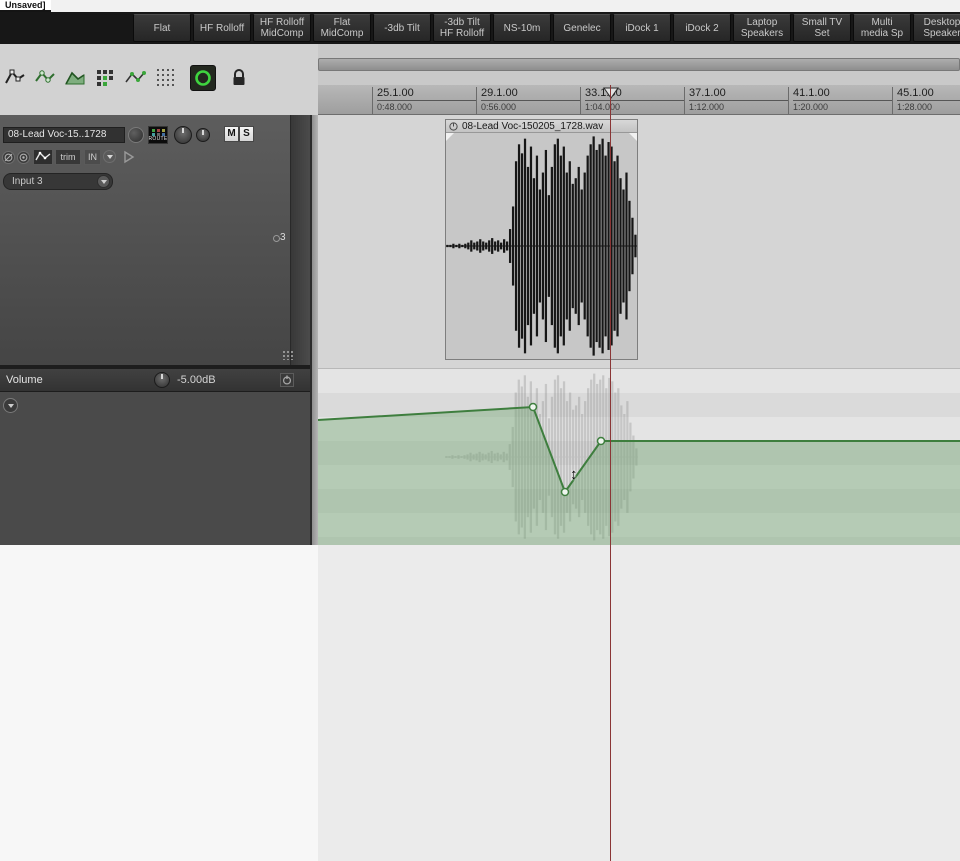 The width and height of the screenshot is (960, 861). What do you see at coordinates (736, 100) in the screenshot?
I see `ruler-tick: 37.1.00 1:12.000` at bounding box center [736, 100].